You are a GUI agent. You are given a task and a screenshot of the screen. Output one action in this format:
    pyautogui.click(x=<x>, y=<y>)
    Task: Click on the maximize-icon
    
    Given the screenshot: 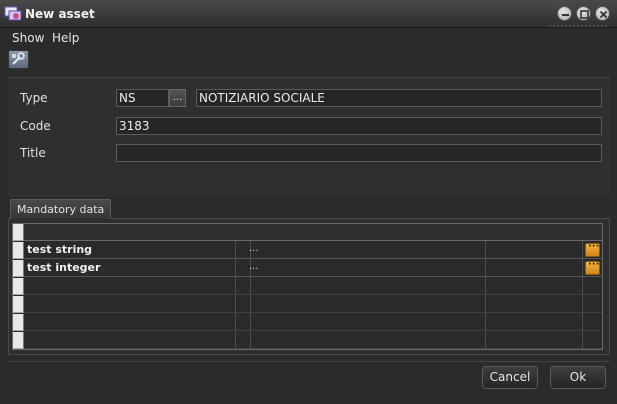 What is the action you would take?
    pyautogui.click(x=583, y=13)
    